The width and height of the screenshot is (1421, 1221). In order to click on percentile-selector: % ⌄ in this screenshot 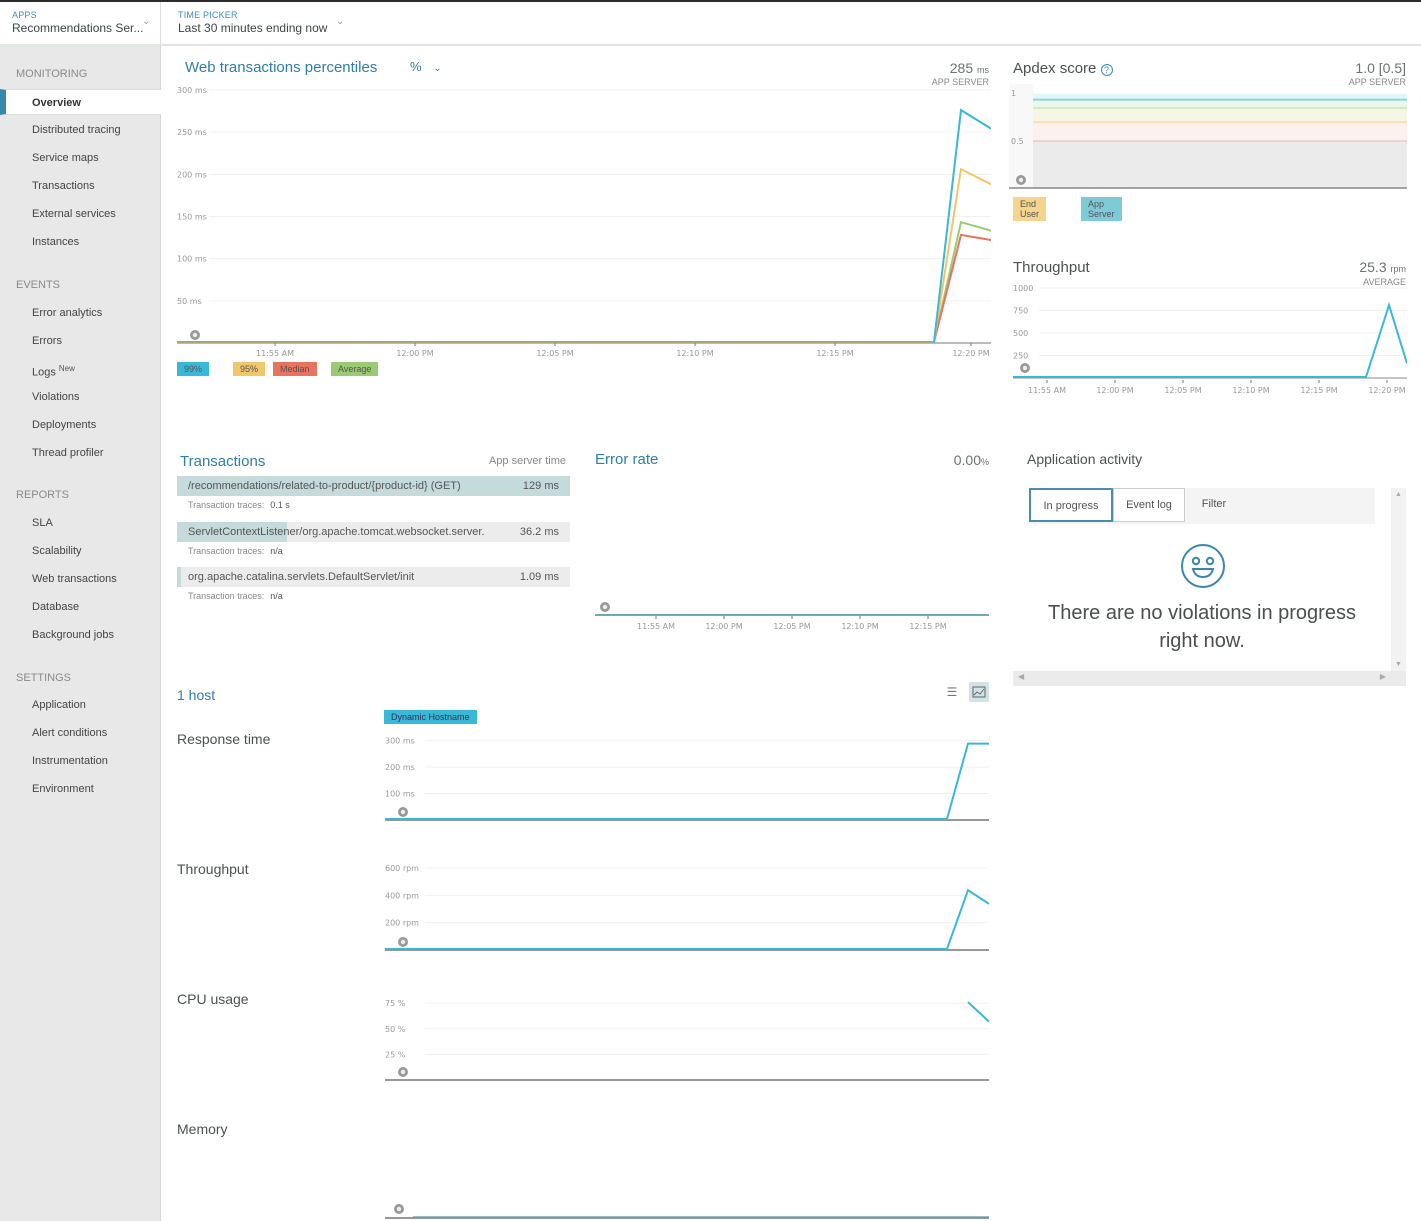, I will do `click(426, 66)`.